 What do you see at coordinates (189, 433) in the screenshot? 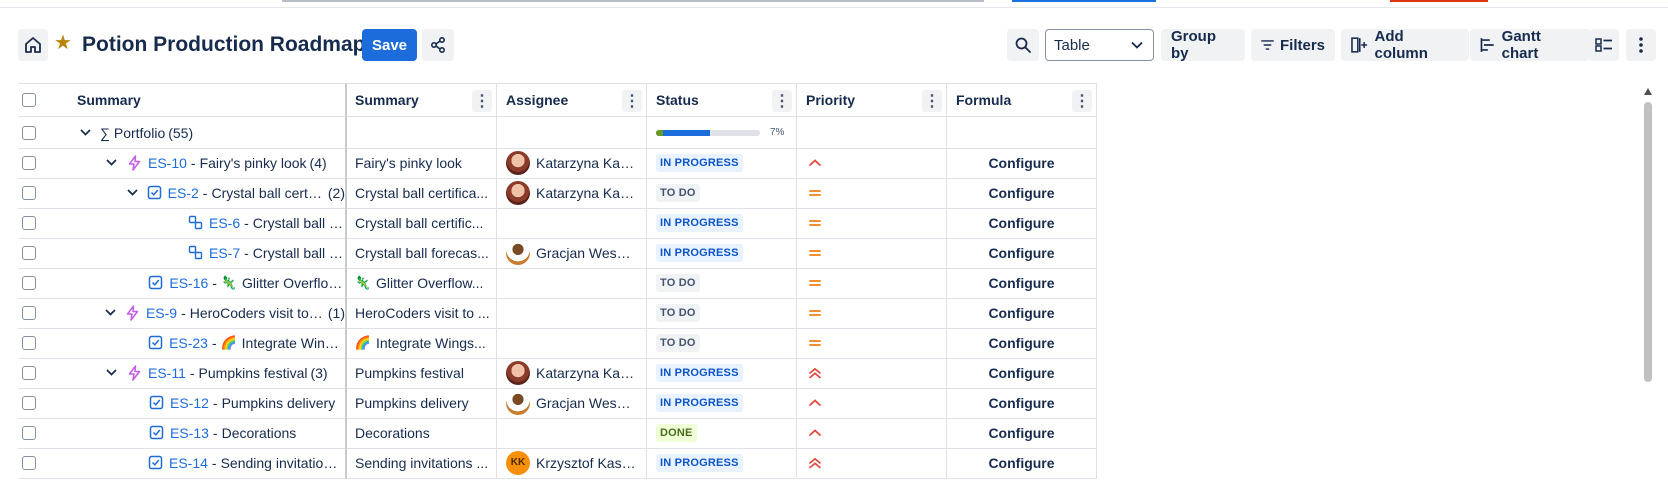
I see `issue-key-link: ES-13` at bounding box center [189, 433].